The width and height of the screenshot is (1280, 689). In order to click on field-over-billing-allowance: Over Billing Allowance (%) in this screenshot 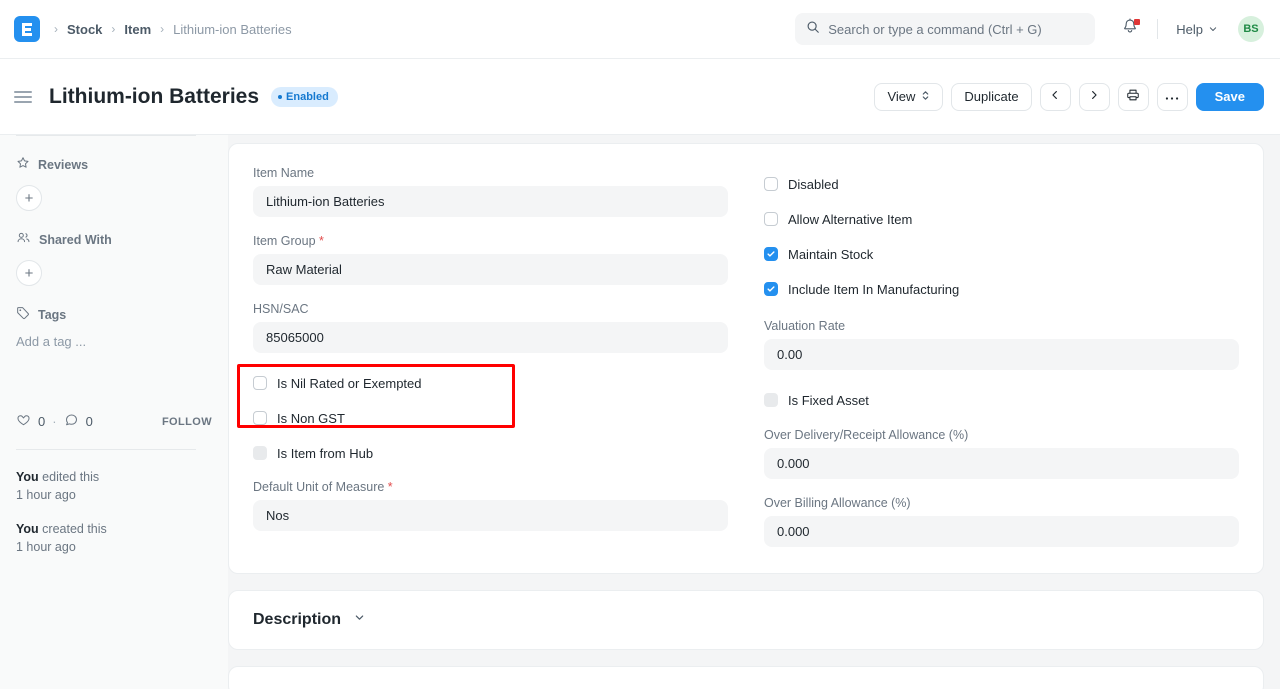, I will do `click(1001, 521)`.